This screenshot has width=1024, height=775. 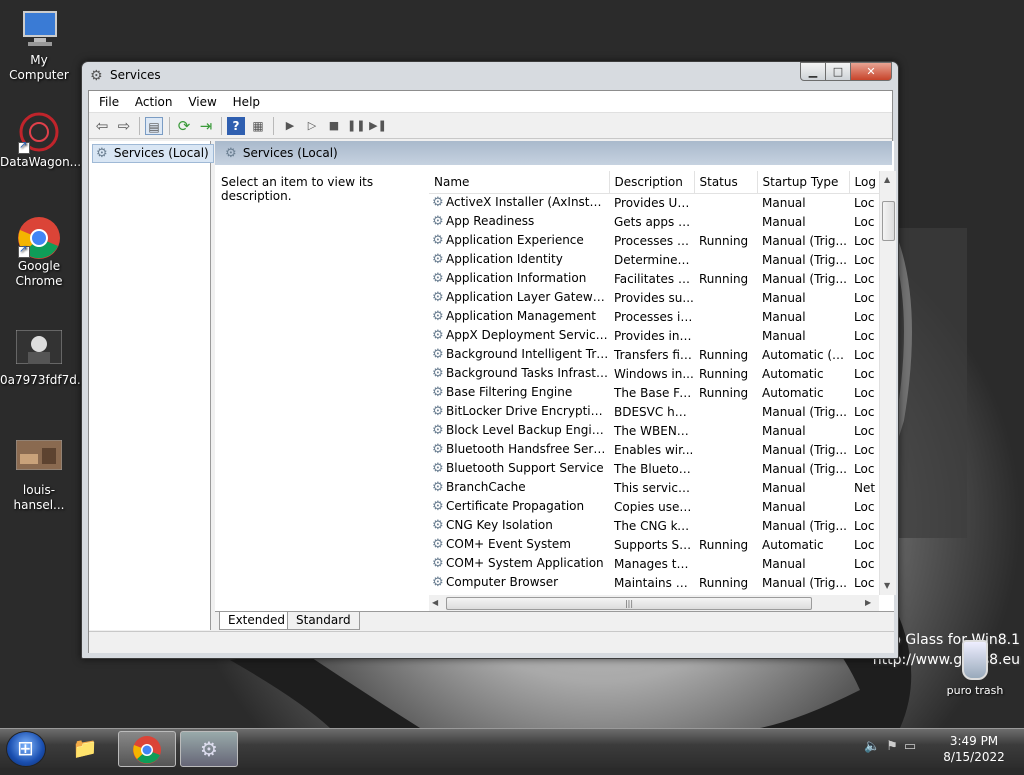 What do you see at coordinates (629, 603) in the screenshot?
I see `horizontal-scroll-thumb: |||` at bounding box center [629, 603].